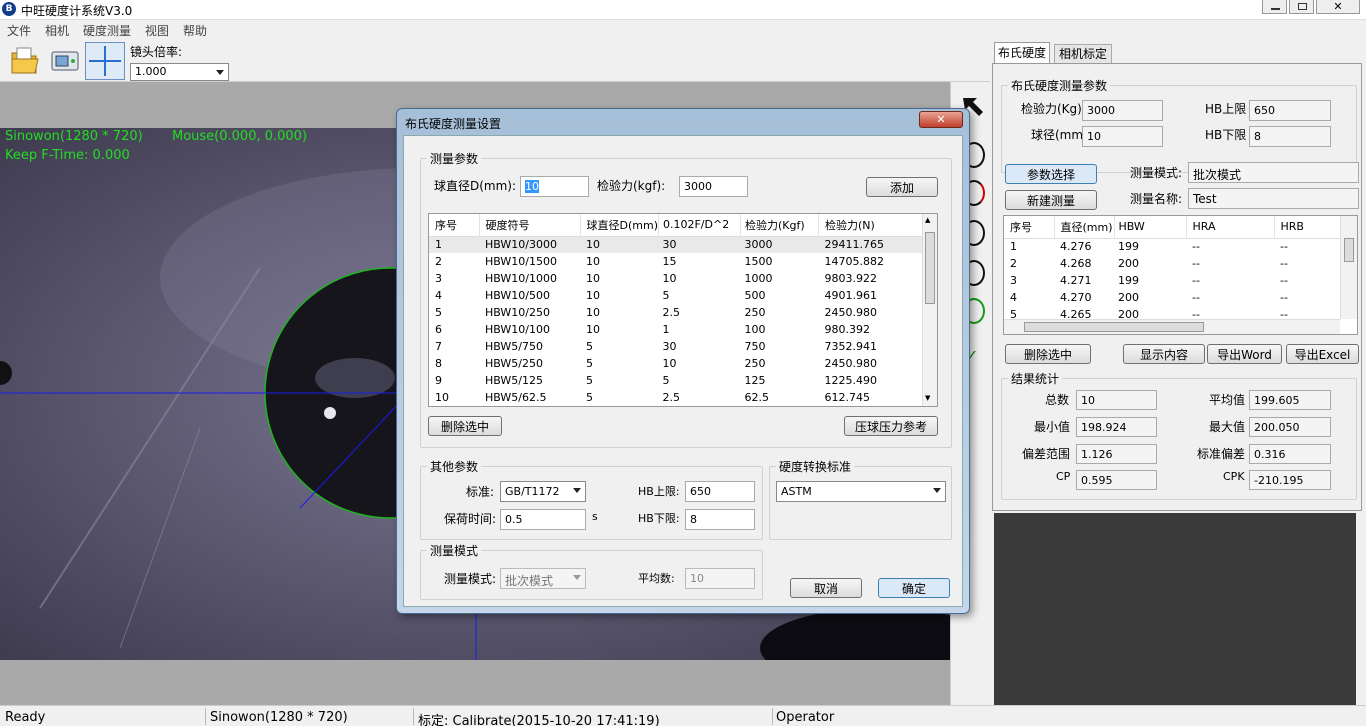 This screenshot has height=726, width=1366. I want to click on hb-upper-input: 650, so click(720, 491).